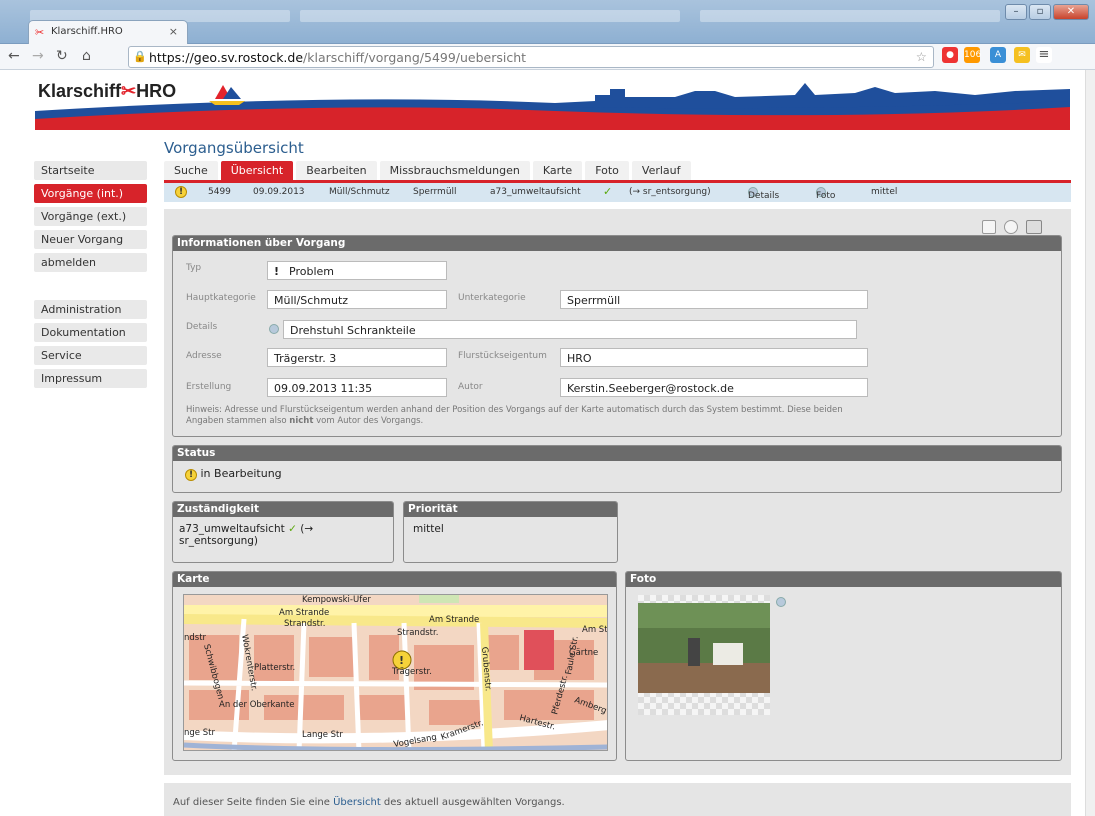 The height and width of the screenshot is (816, 1095). What do you see at coordinates (492, 298) in the screenshot?
I see `unterkategorie-label: Unterkategorie` at bounding box center [492, 298].